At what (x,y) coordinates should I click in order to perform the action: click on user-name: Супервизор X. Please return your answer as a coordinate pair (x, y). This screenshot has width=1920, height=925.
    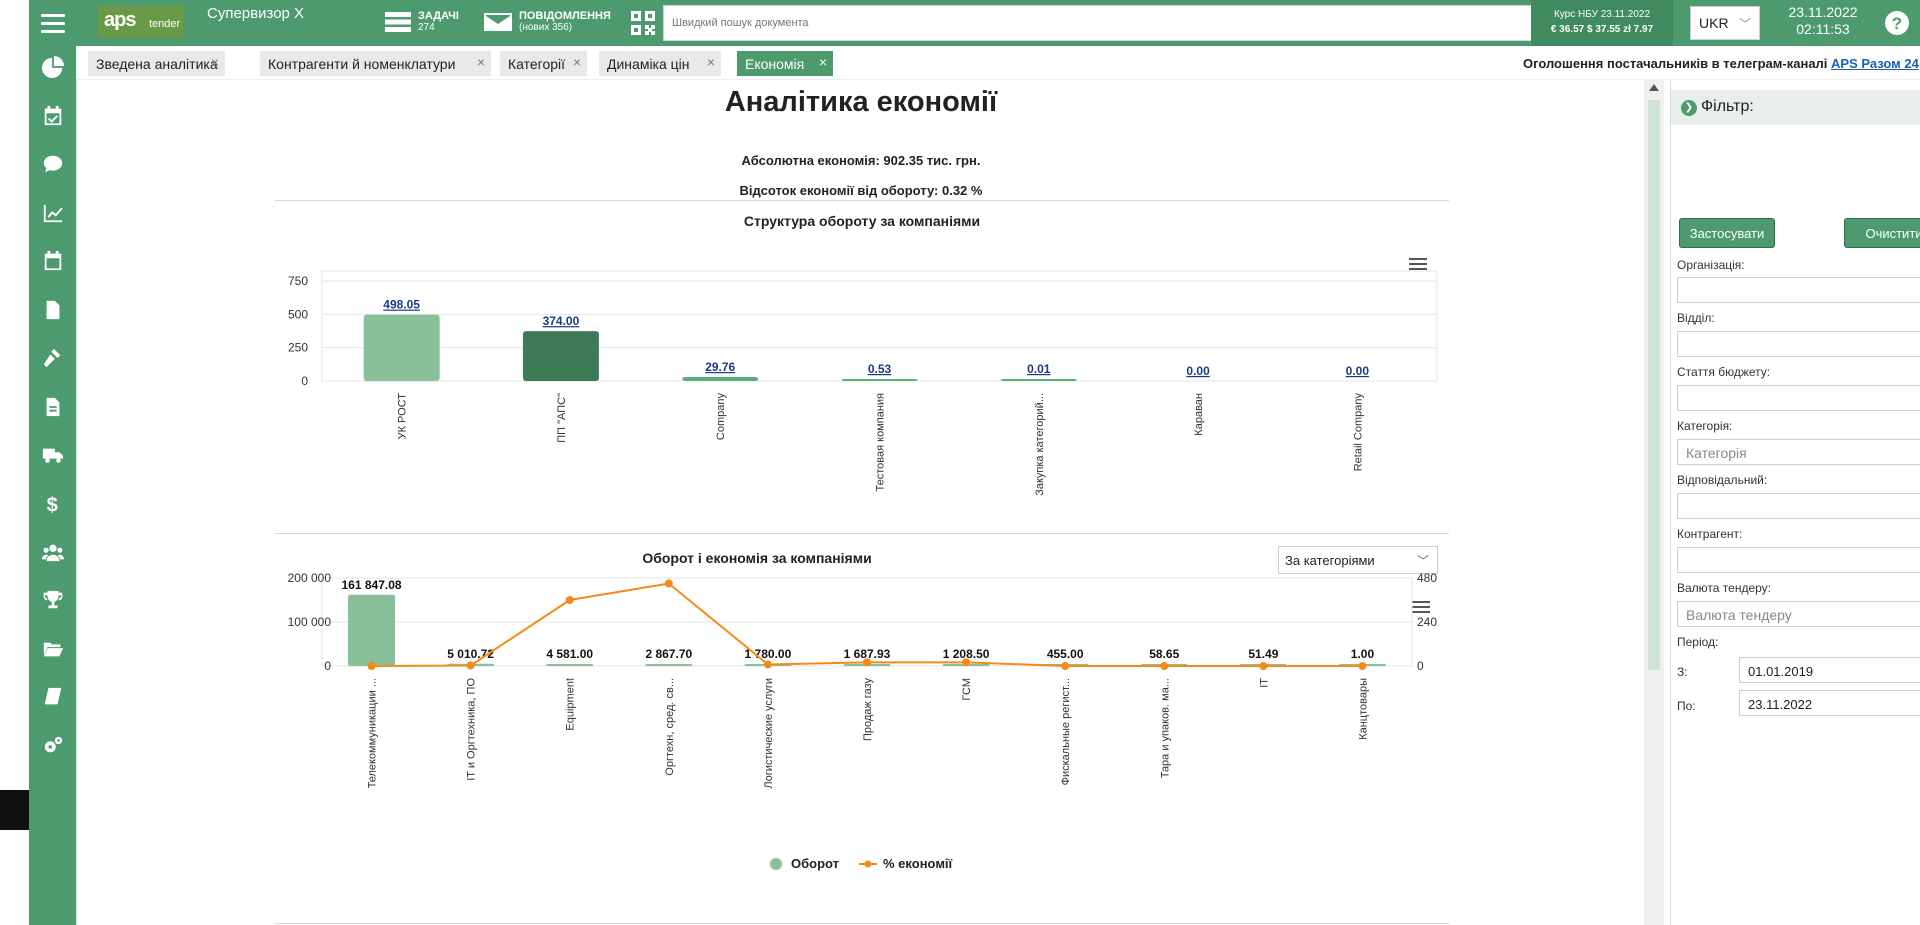
    Looking at the image, I should click on (255, 13).